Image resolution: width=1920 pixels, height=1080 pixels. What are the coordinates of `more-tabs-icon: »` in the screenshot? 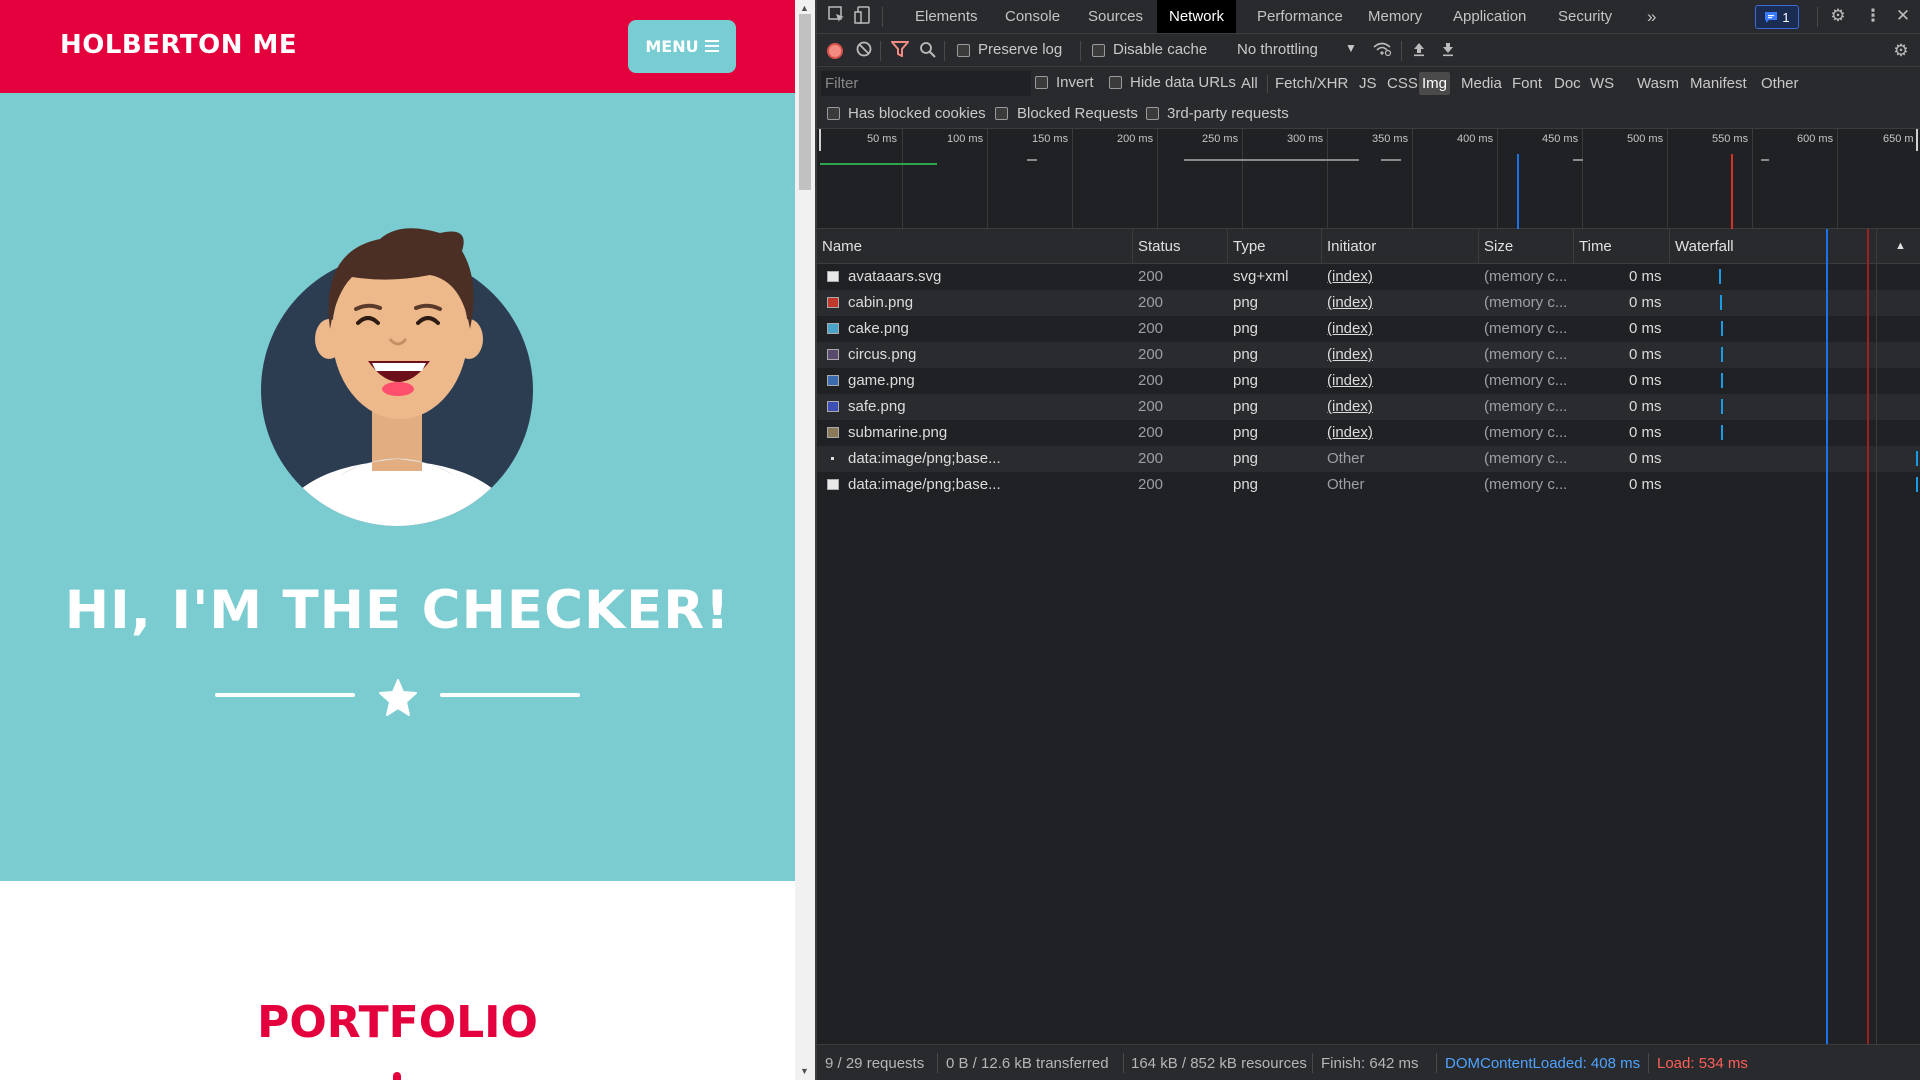 It's located at (1651, 16).